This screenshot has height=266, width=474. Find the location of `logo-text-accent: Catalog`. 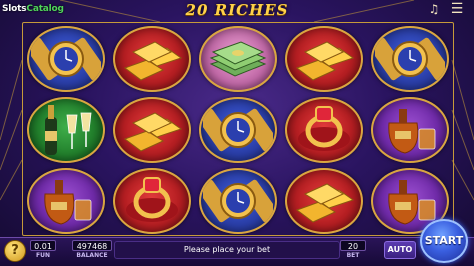

logo-text-accent: Catalog is located at coordinates (45, 9).